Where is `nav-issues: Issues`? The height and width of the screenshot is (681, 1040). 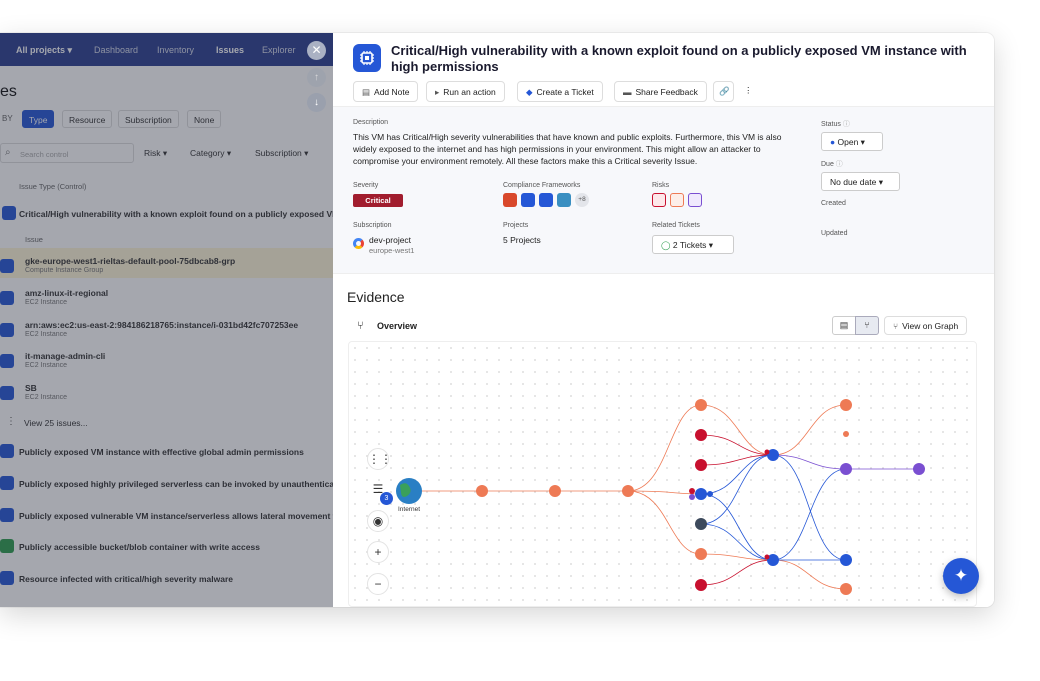
nav-issues: Issues is located at coordinates (230, 50).